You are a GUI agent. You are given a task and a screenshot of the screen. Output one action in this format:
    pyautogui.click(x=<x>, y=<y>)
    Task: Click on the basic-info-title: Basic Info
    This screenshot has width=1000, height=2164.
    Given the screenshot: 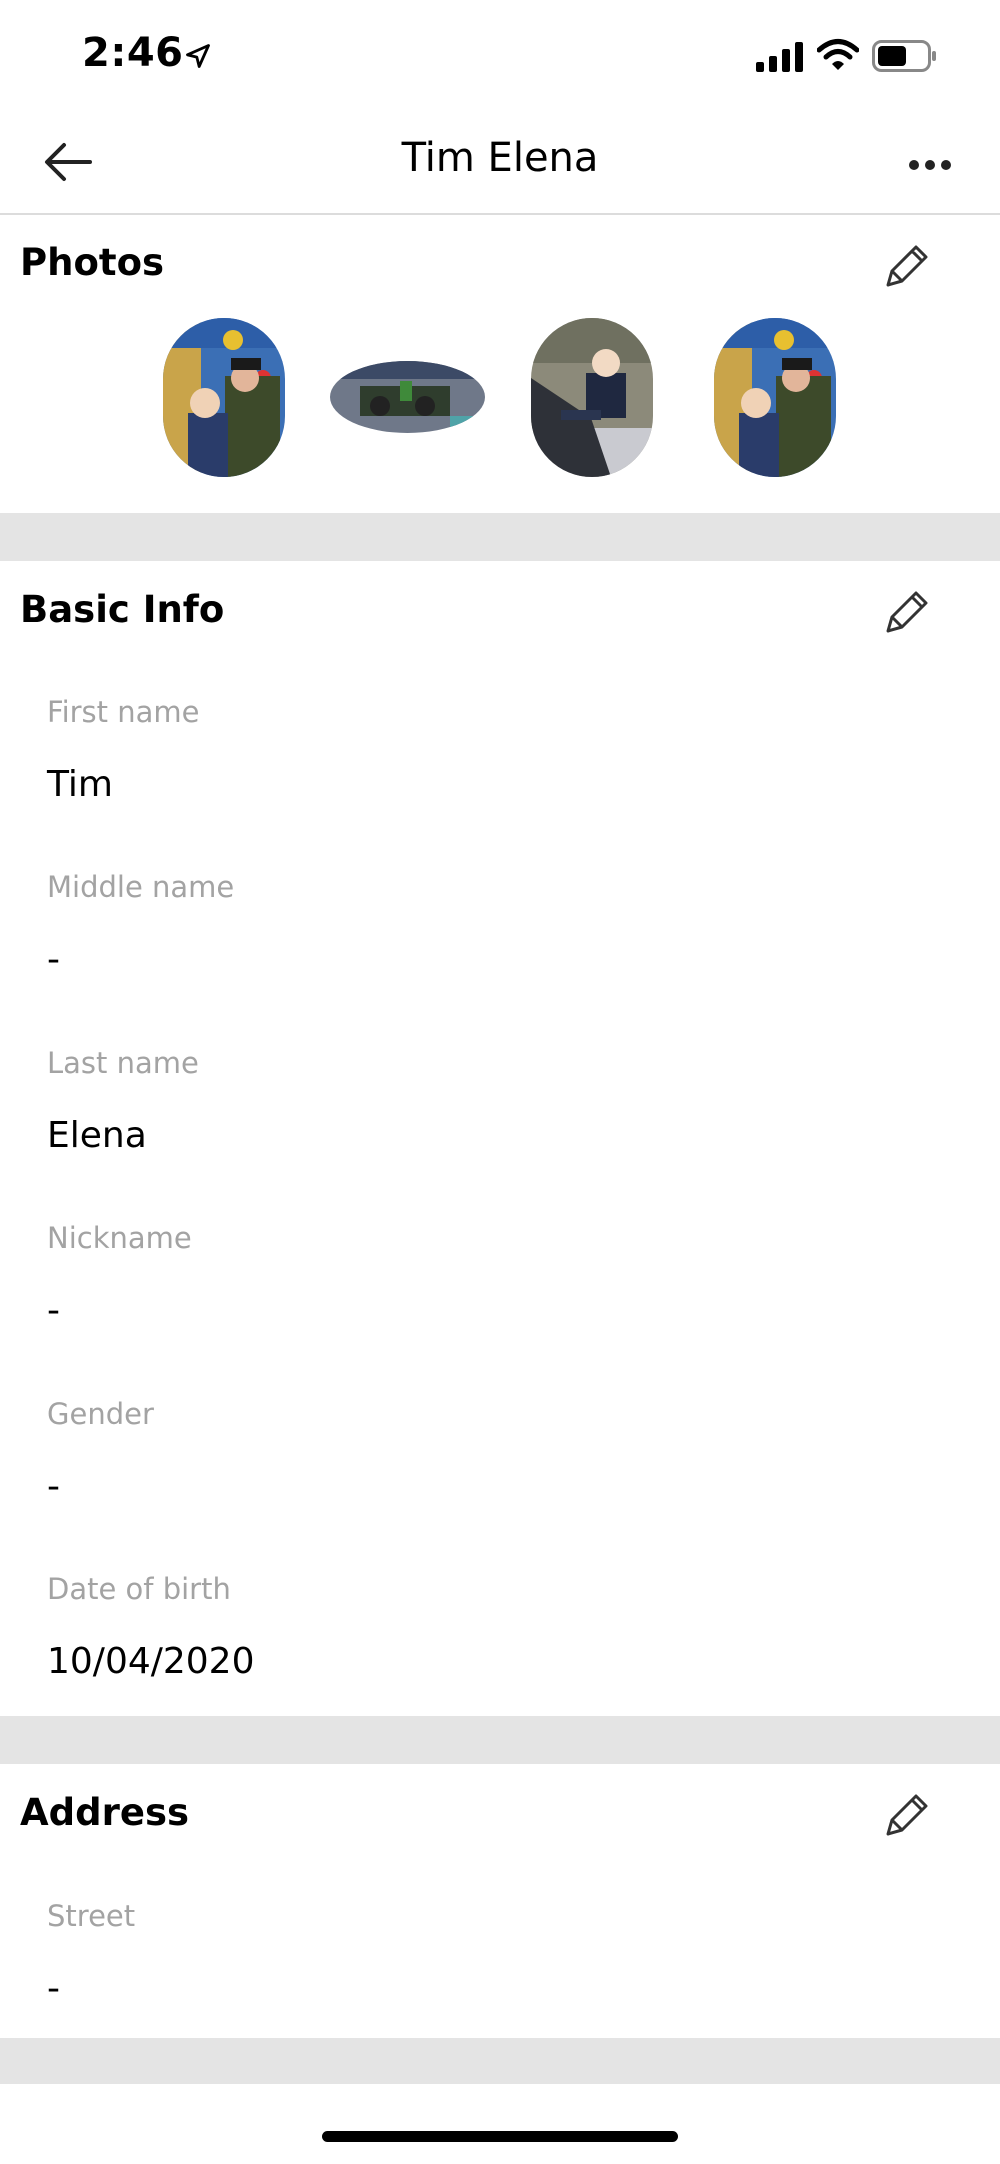 What is the action you would take?
    pyautogui.click(x=122, y=609)
    